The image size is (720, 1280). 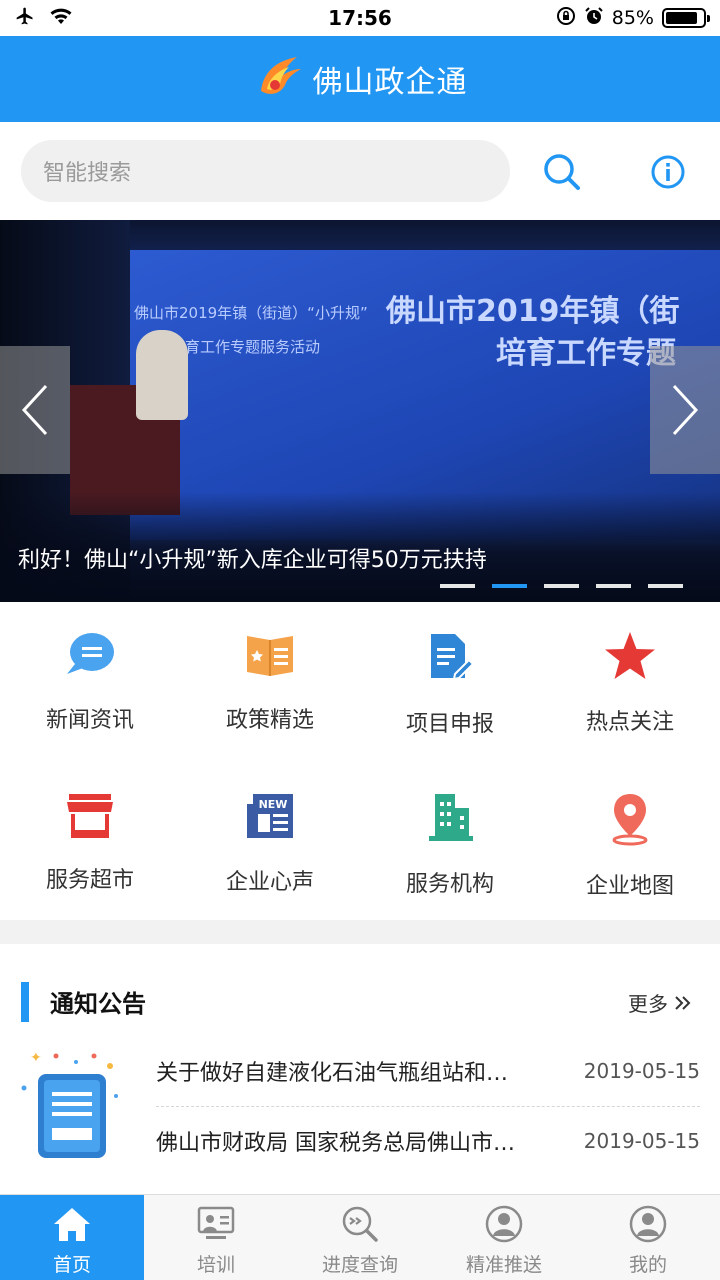 What do you see at coordinates (629, 886) in the screenshot?
I see `grid-label: 企业地图` at bounding box center [629, 886].